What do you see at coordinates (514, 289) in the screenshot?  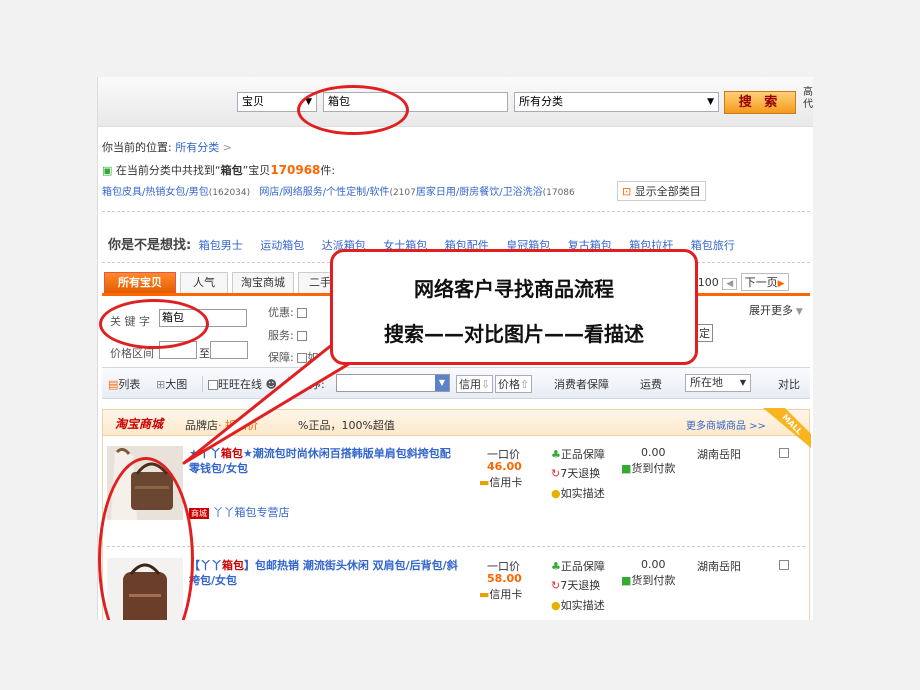 I see `callout-title: 网络客户寻找商品流程` at bounding box center [514, 289].